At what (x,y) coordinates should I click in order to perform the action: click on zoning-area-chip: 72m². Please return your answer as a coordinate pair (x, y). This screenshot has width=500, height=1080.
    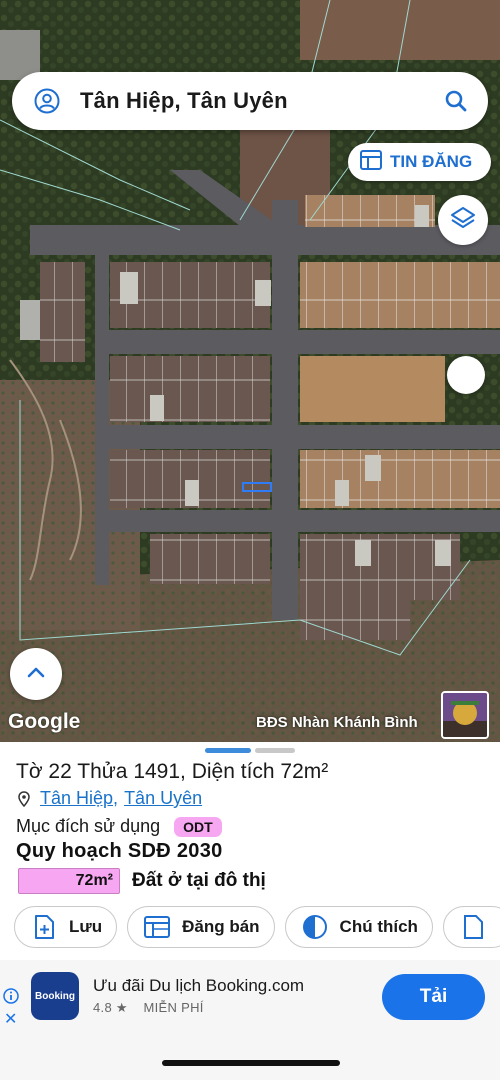
    Looking at the image, I should click on (69, 881).